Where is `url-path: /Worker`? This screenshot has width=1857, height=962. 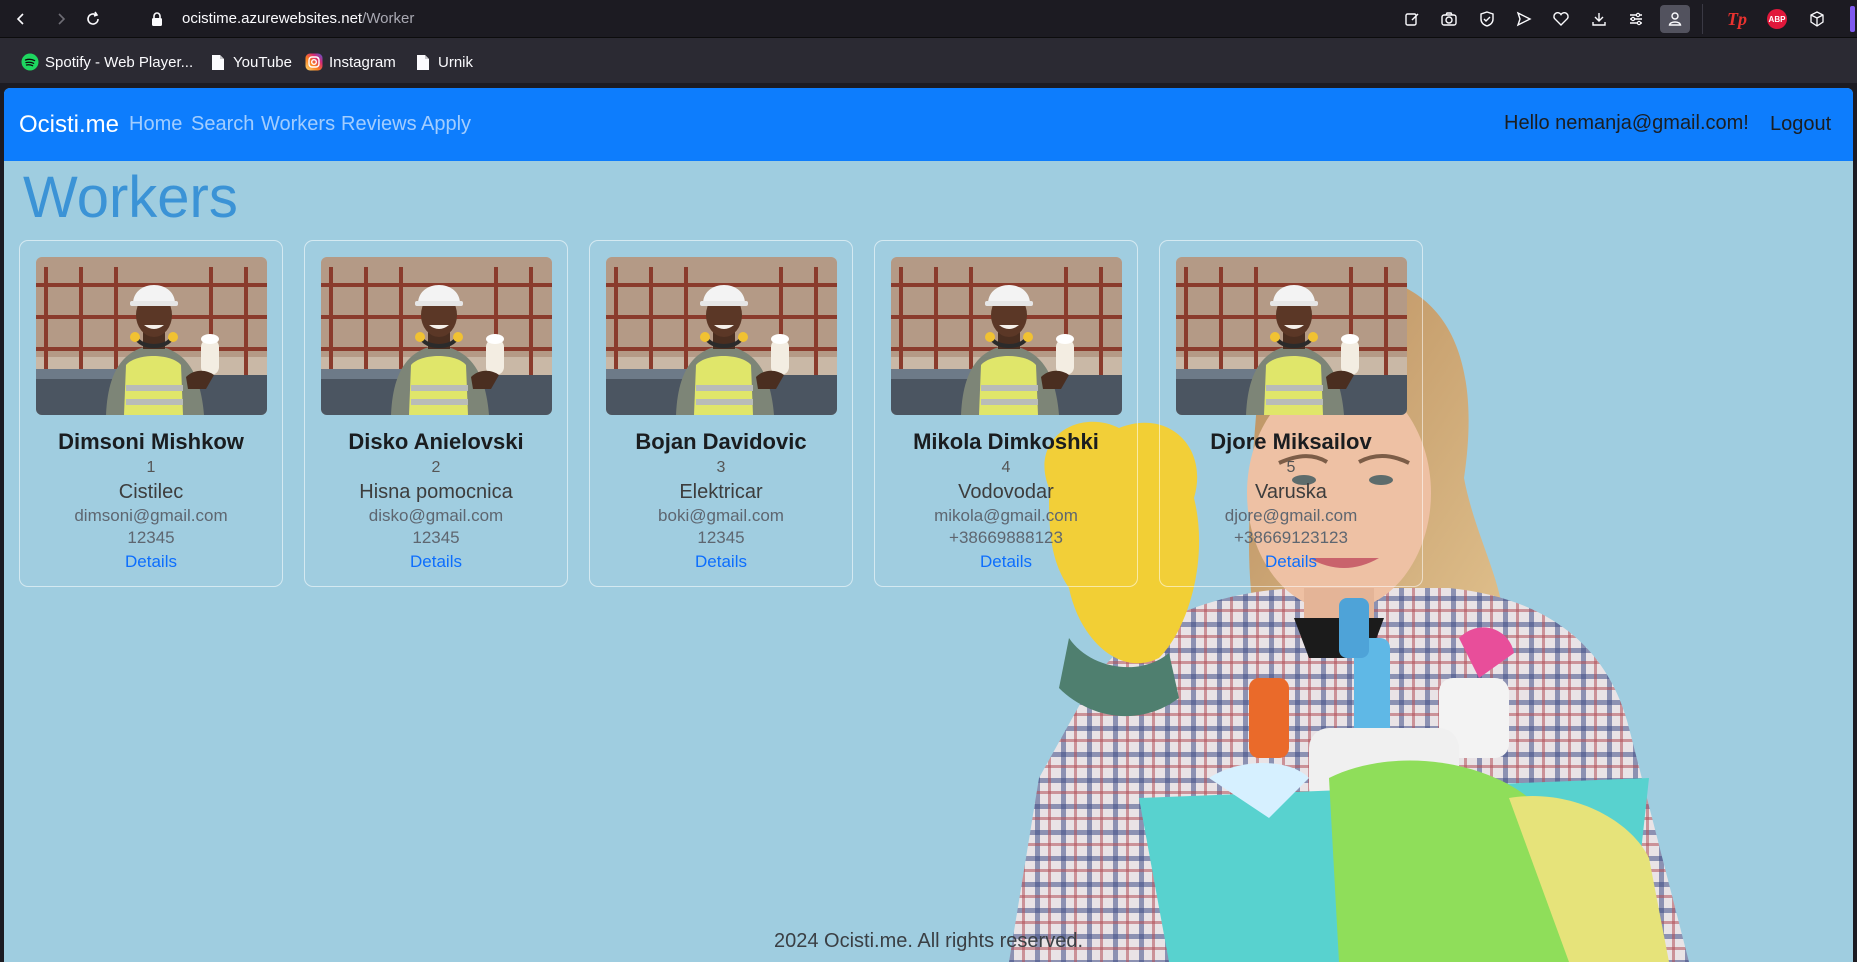
url-path: /Worker is located at coordinates (388, 18).